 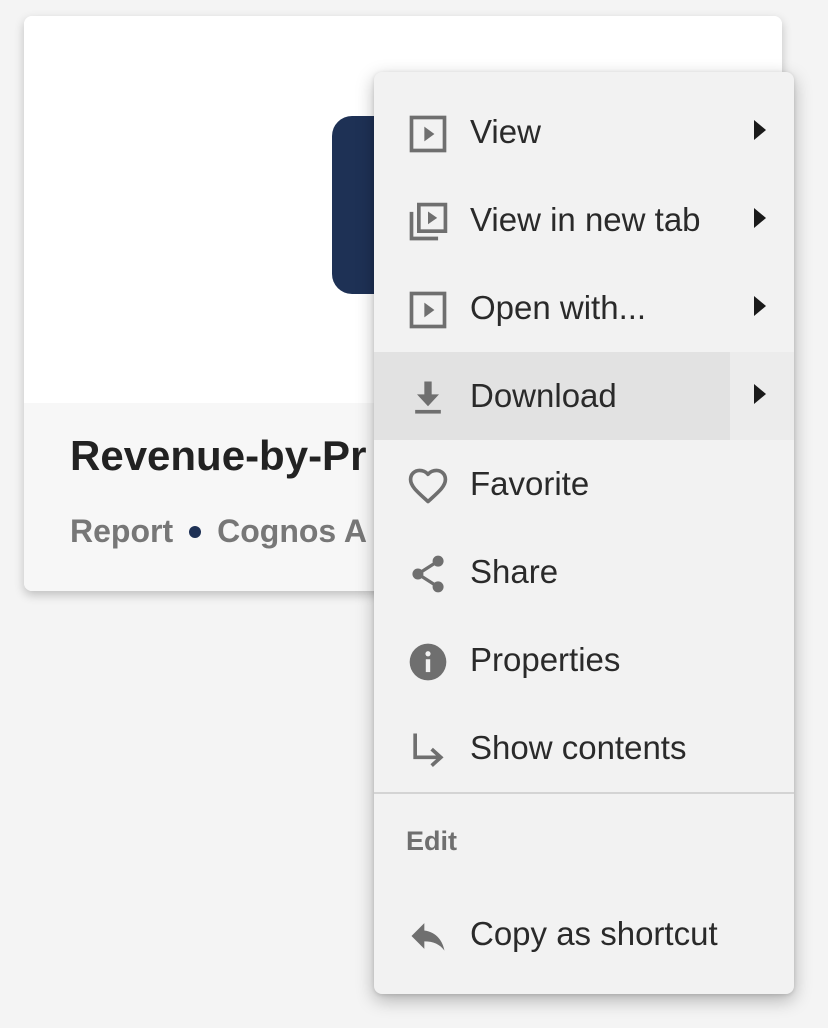 I want to click on menu-item-view-in-new-tab: View in new tab, so click(x=584, y=220).